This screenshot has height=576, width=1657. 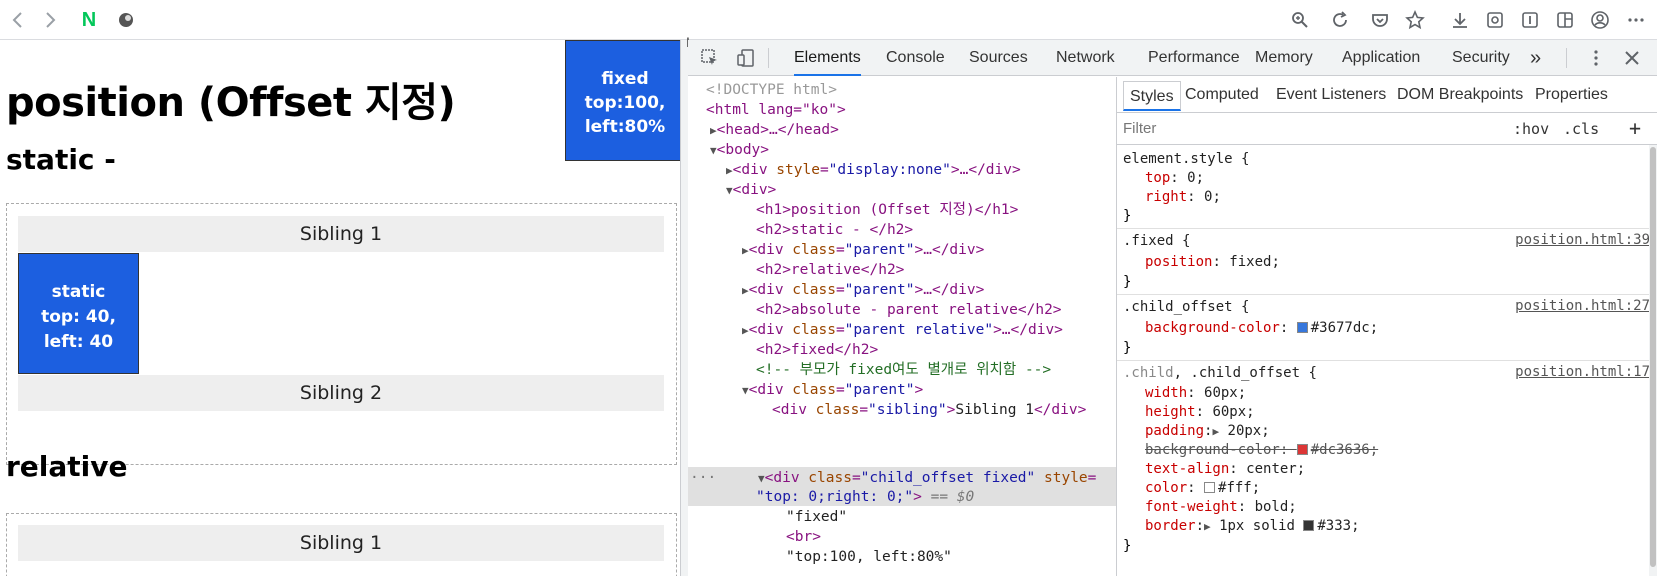 What do you see at coordinates (774, 130) in the screenshot?
I see `dom-head: ▶<head>…</head>` at bounding box center [774, 130].